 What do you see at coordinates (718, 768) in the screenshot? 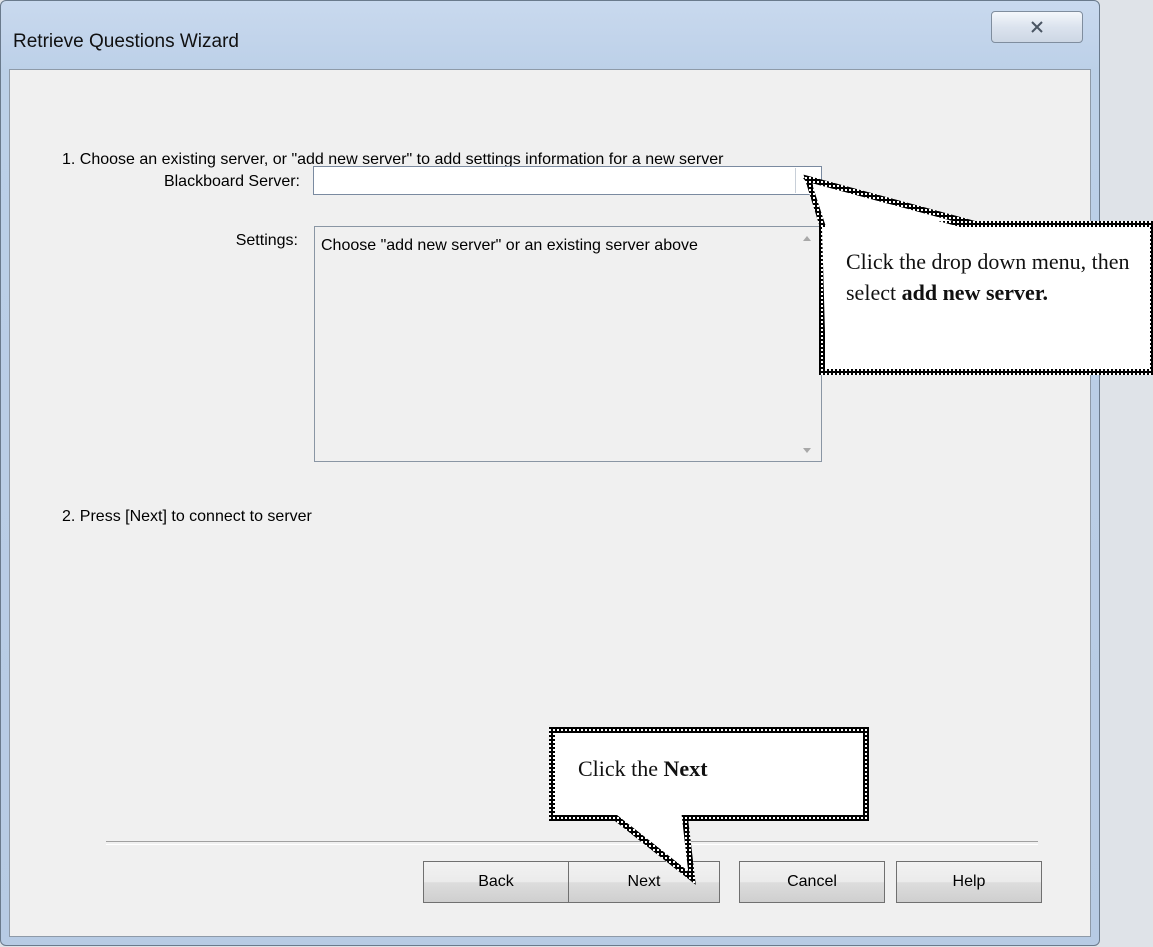
I see `next-callout: Click the Next` at bounding box center [718, 768].